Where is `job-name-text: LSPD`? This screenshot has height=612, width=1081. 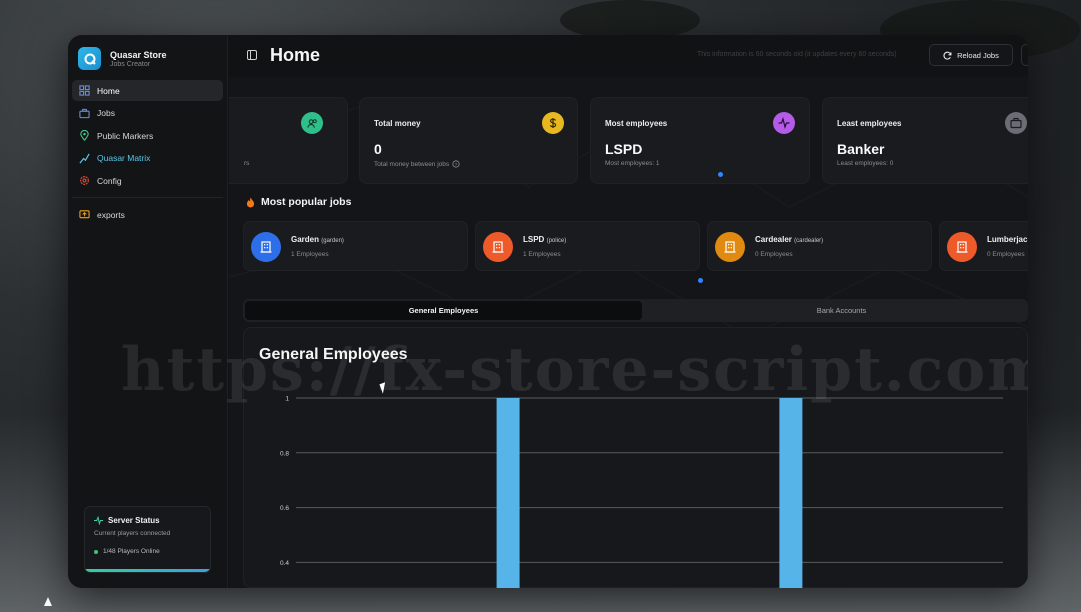
job-name-text: LSPD is located at coordinates (534, 239).